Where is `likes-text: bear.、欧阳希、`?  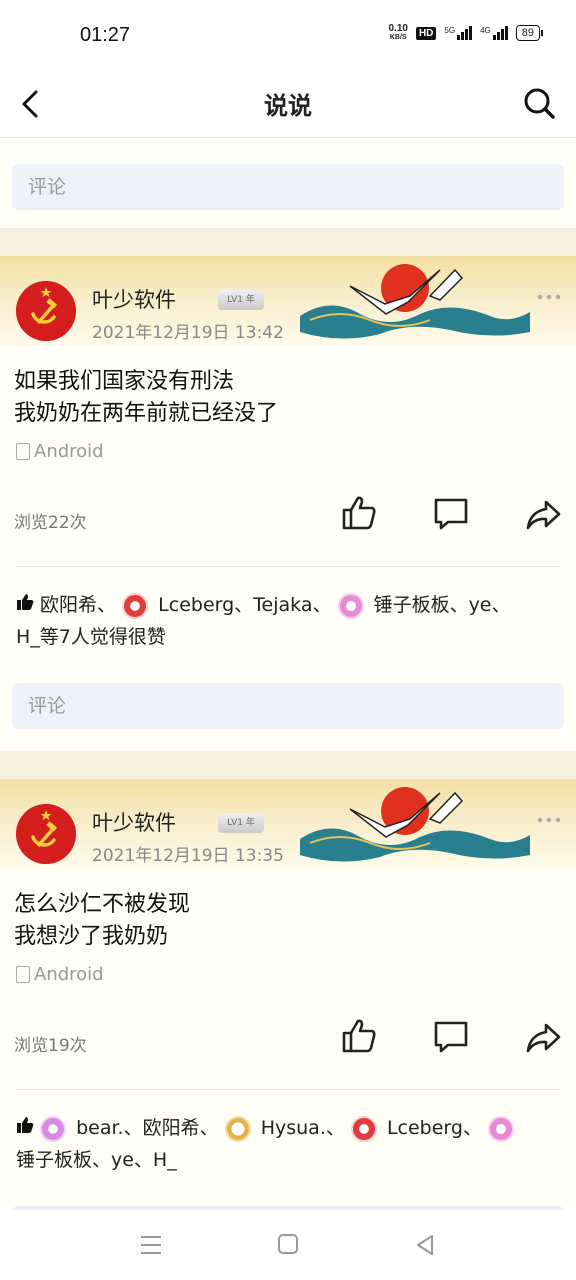 likes-text: bear.、欧阳希、 is located at coordinates (147, 1128).